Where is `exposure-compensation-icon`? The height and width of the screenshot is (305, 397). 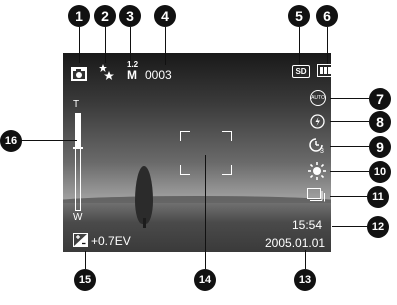 exposure-compensation-icon is located at coordinates (80, 241).